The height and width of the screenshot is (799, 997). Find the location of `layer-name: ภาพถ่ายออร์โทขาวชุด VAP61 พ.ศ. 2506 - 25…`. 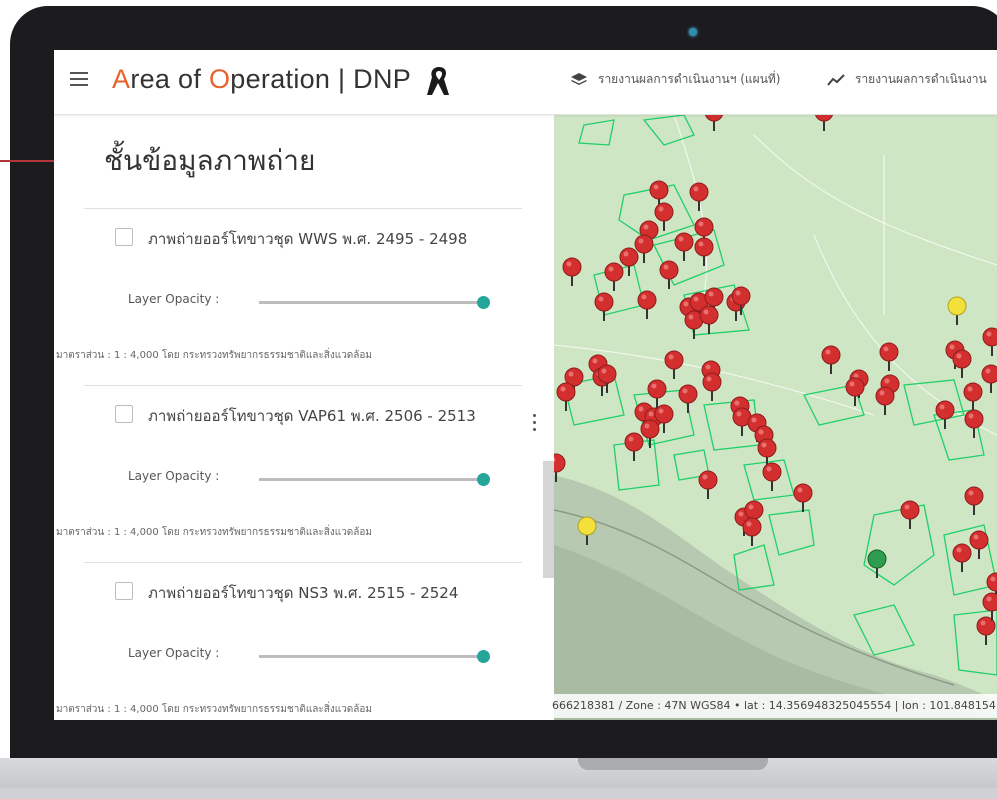

layer-name: ภาพถ่ายออร์โทขาวชุด VAP61 พ.ศ. 2506 - 25… is located at coordinates (312, 416).